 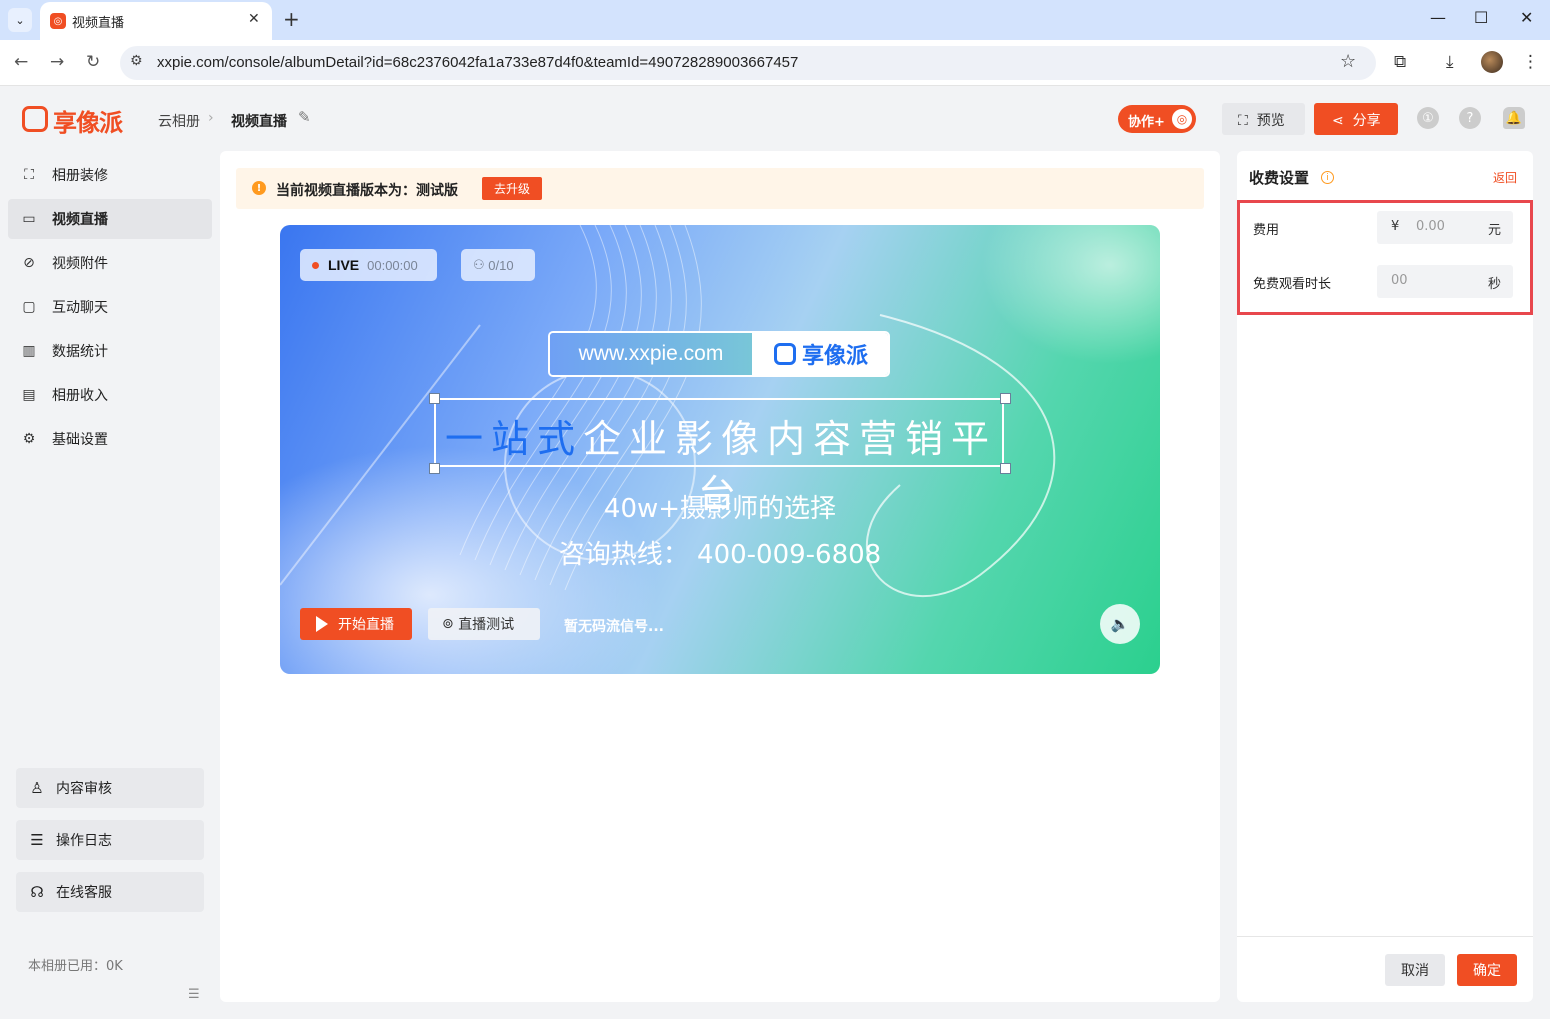 I want to click on forward-icon: →, so click(x=57, y=62).